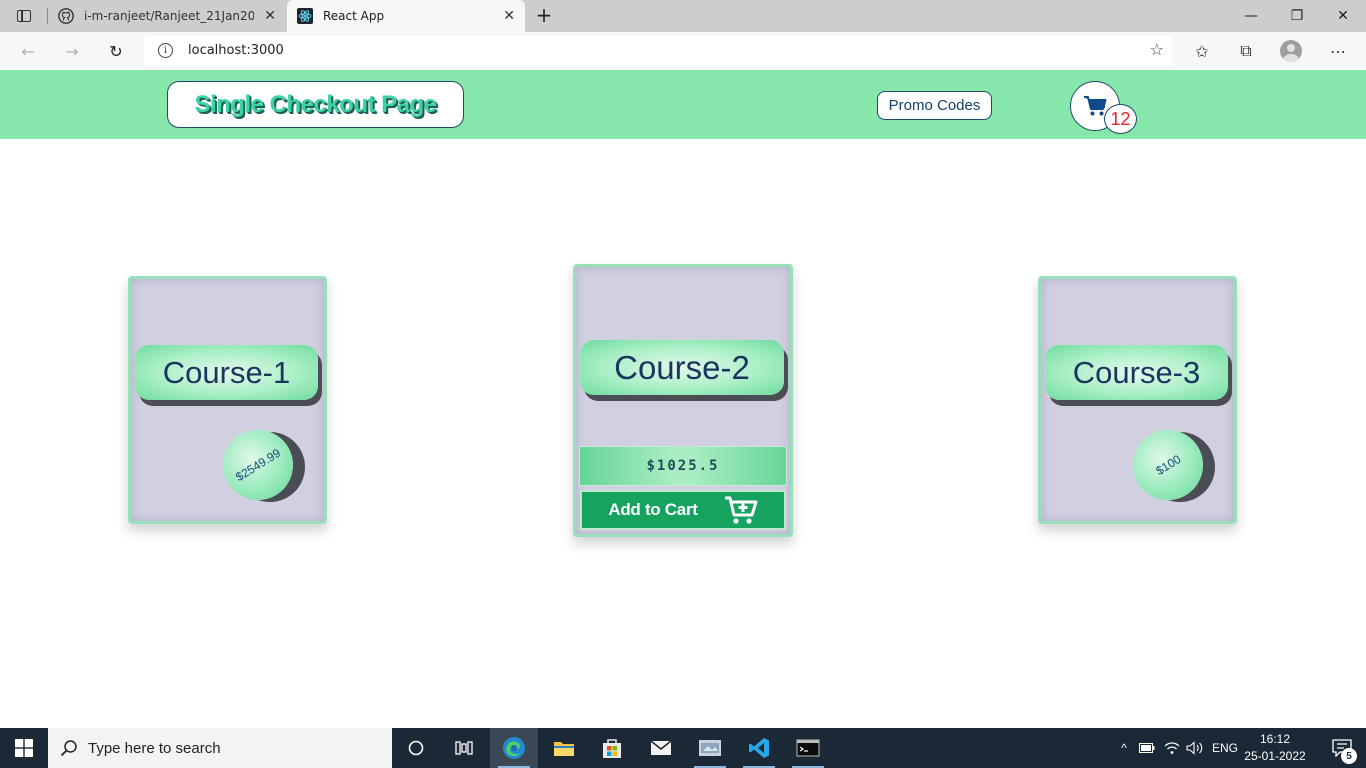 The height and width of the screenshot is (768, 1366). I want to click on folder-icon, so click(564, 749).